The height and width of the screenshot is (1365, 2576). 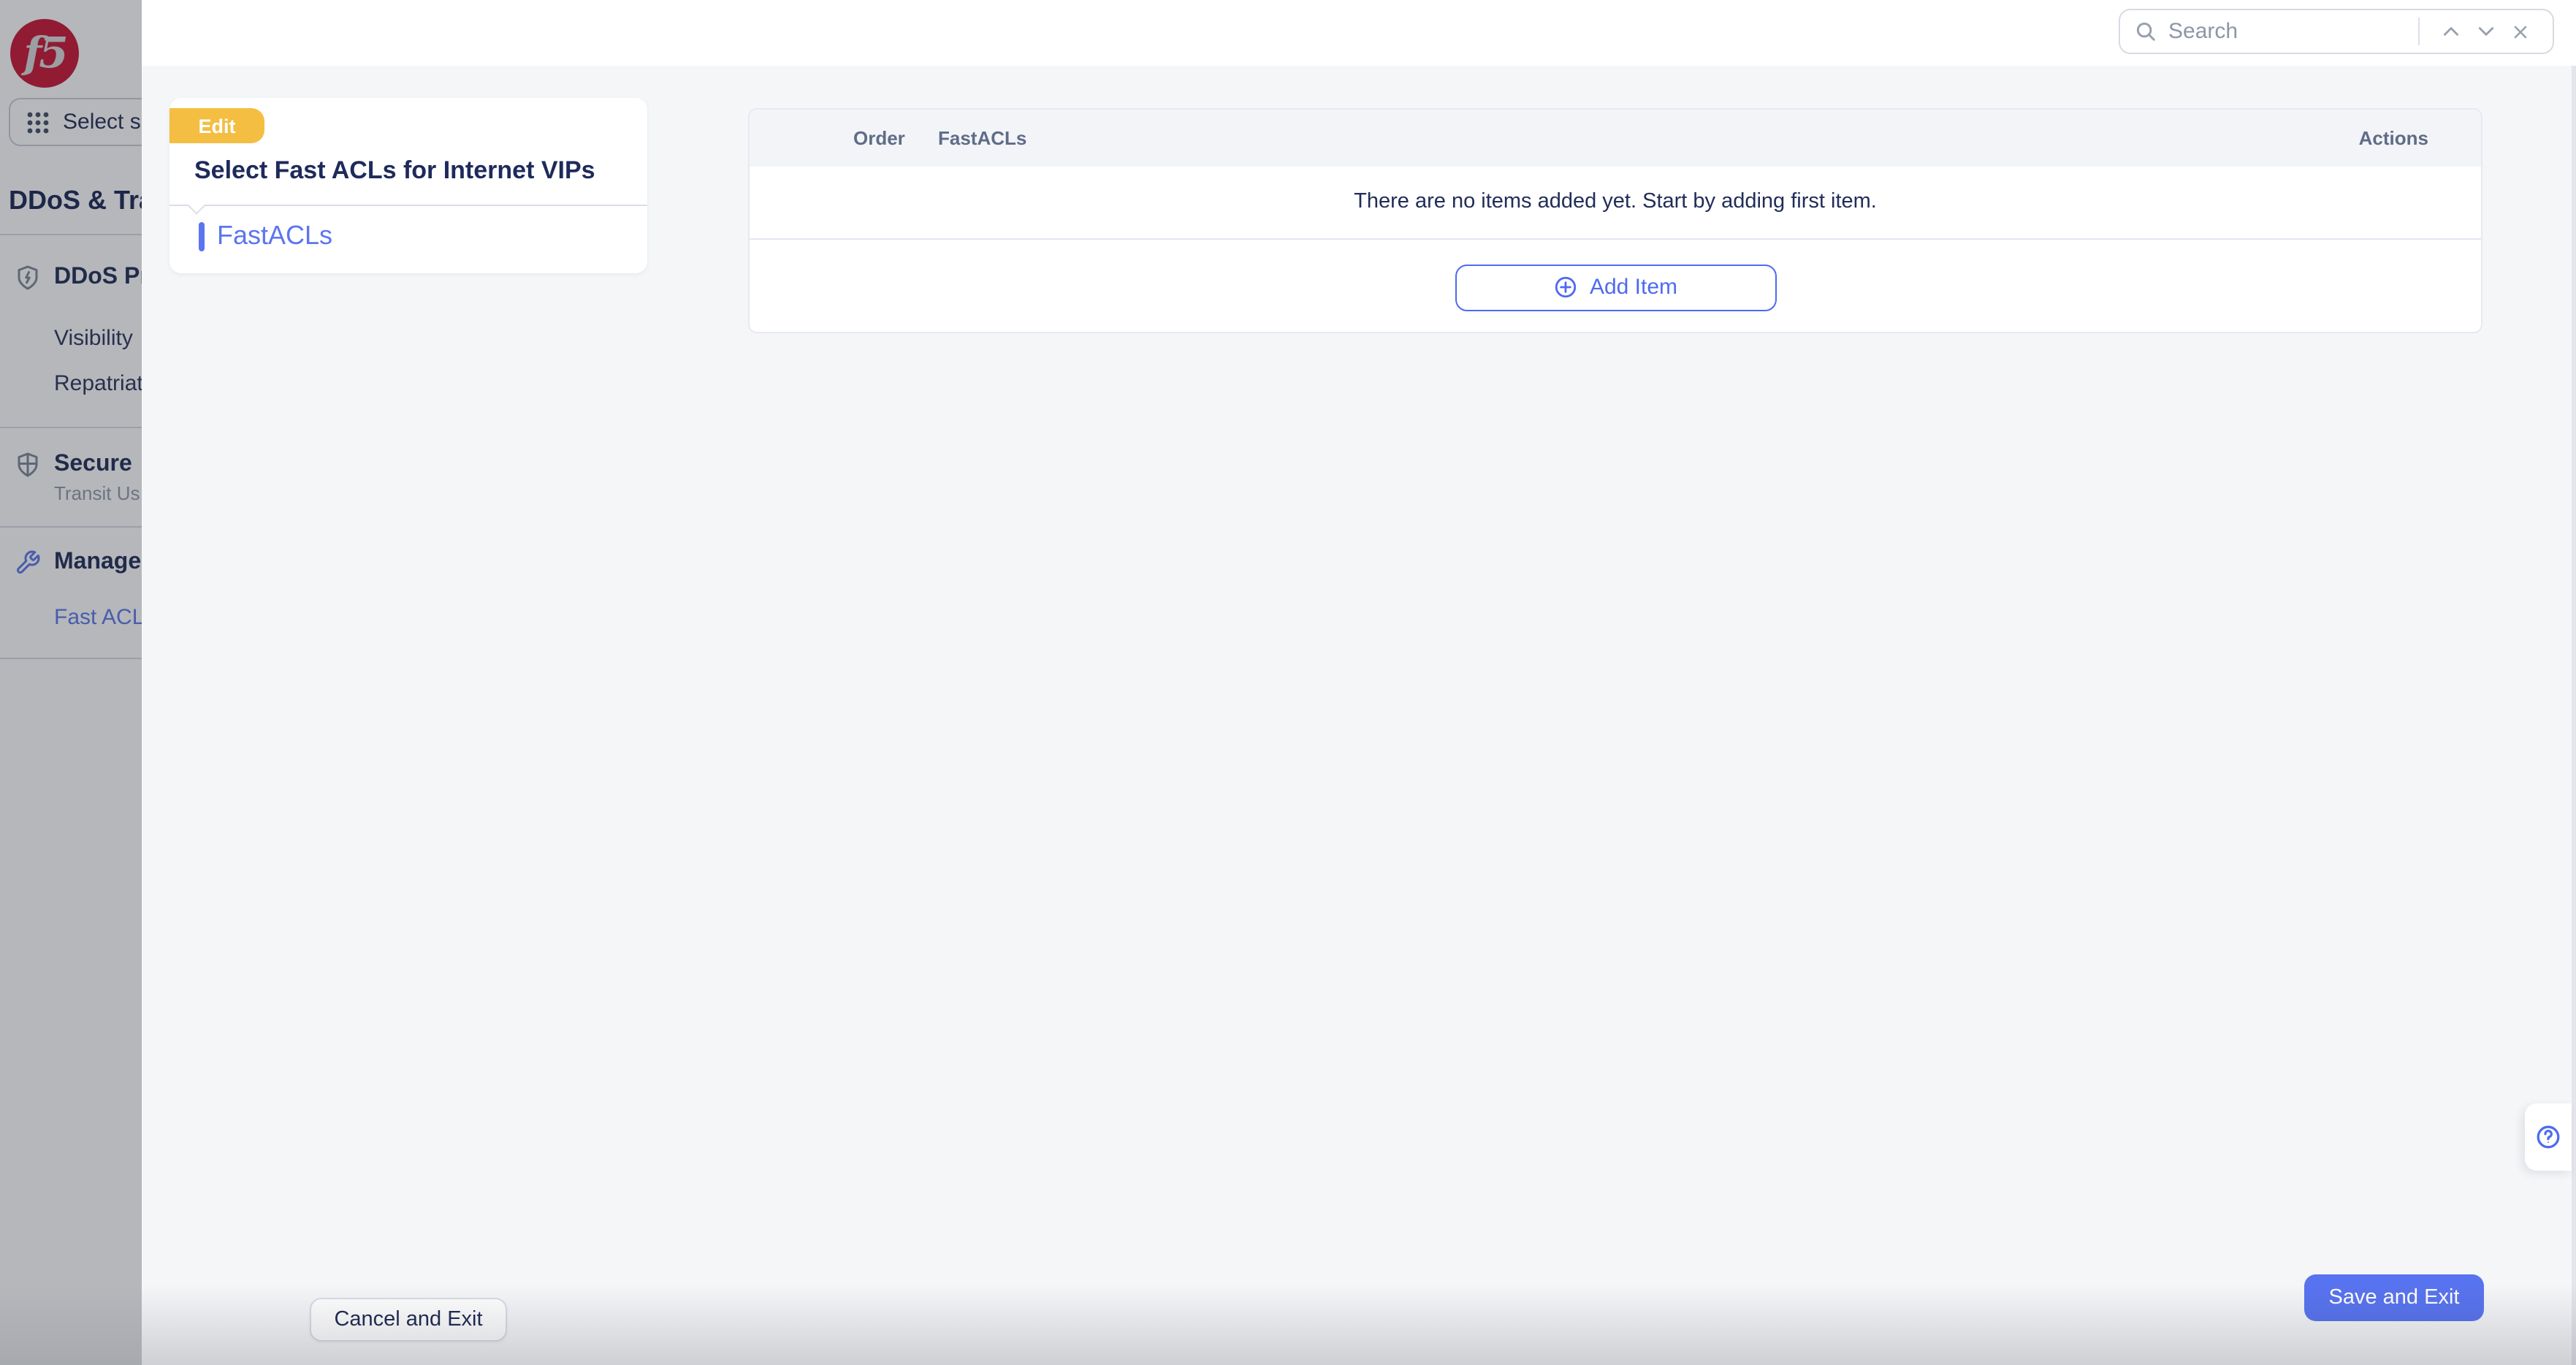 I want to click on cancel-and-exit-label: Cancel and Exit, so click(x=408, y=1319).